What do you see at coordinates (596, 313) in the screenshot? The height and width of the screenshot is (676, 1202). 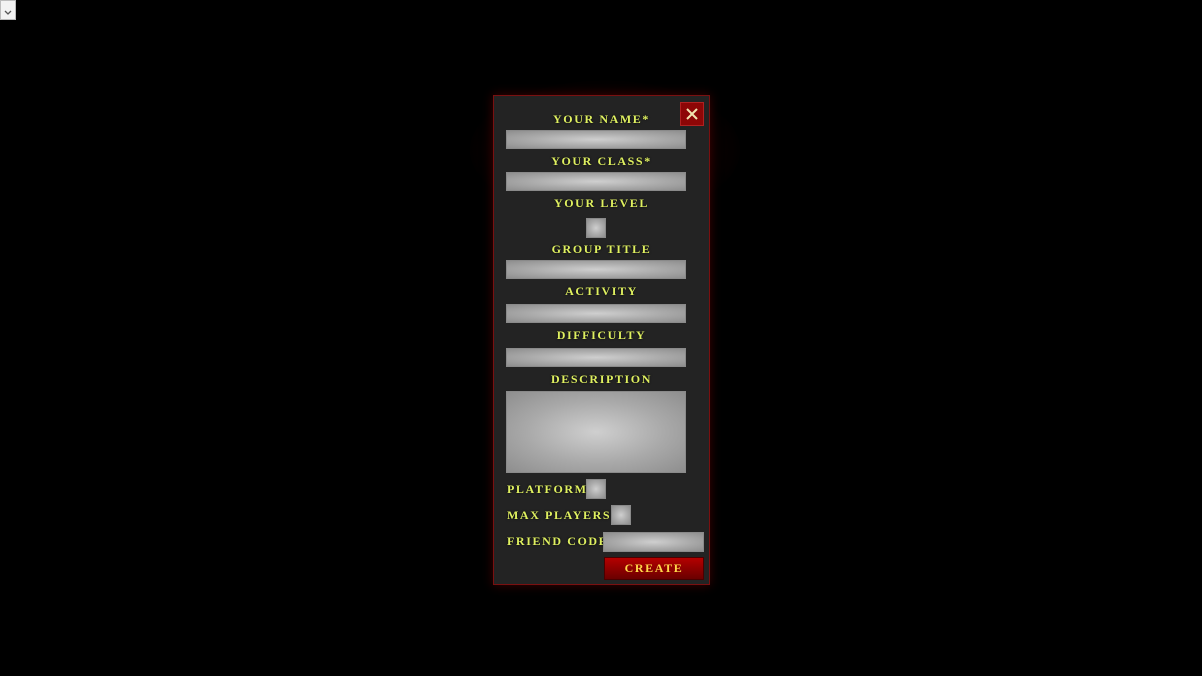 I see `activity-select` at bounding box center [596, 313].